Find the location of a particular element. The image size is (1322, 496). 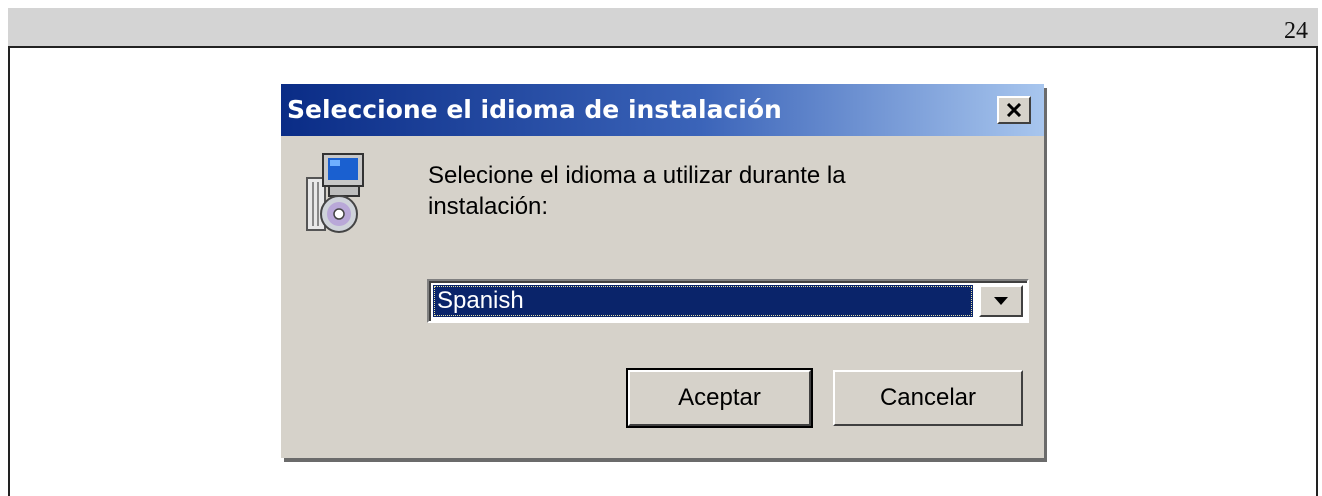

dialog-title: Seleccione el idioma de instalación is located at coordinates (534, 109).